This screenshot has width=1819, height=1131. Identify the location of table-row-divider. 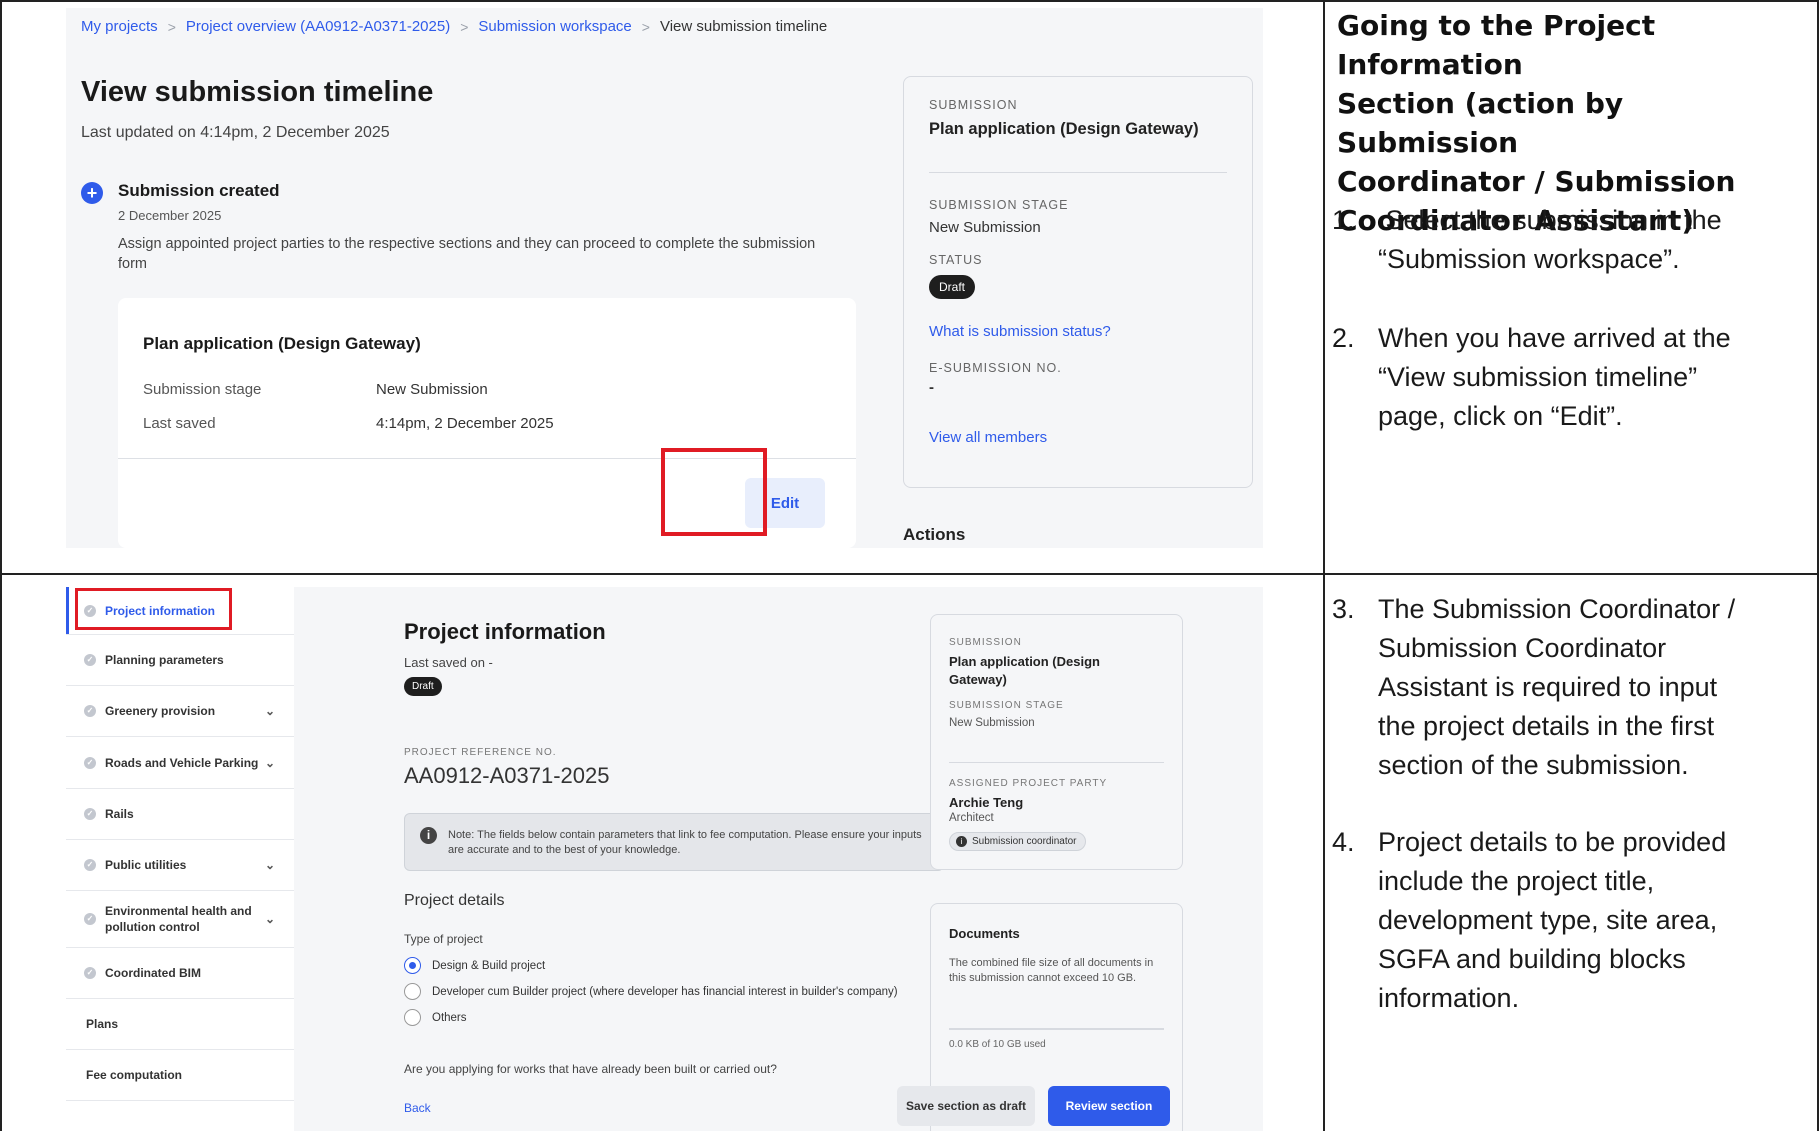
(909, 574).